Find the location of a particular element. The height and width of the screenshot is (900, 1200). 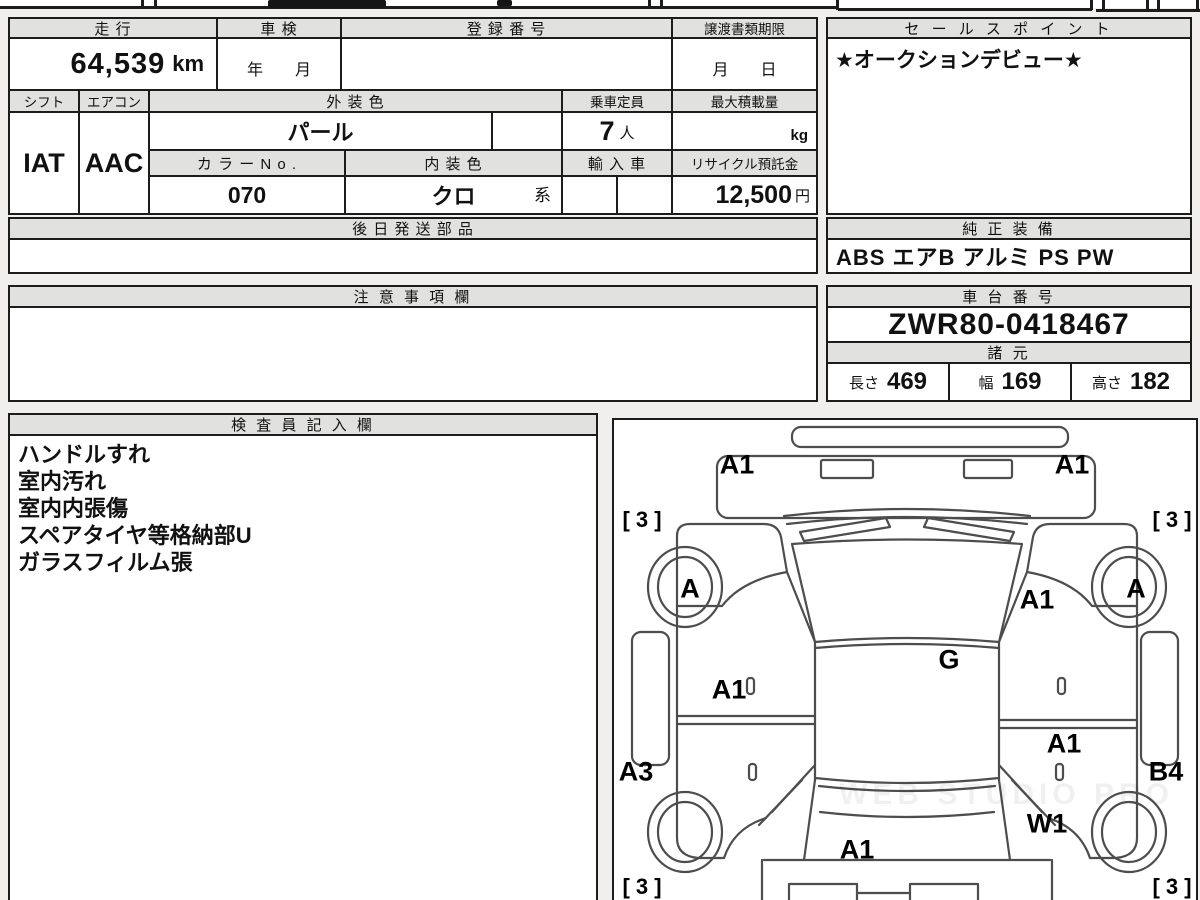

spec-length-value: 469 is located at coordinates (907, 381).